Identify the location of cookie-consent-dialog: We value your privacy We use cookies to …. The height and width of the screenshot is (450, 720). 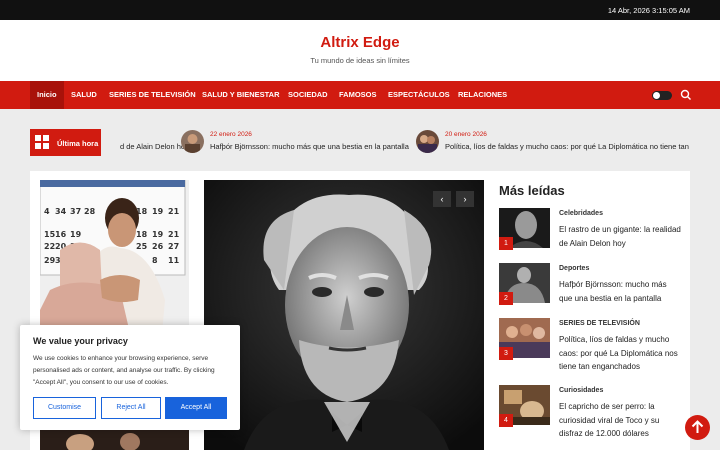
(130, 377).